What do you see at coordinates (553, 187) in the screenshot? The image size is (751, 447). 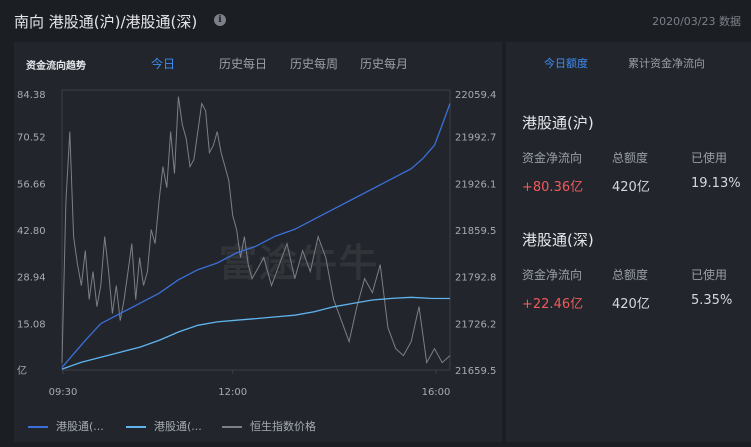 I see `flow-value-sh: +80.36亿` at bounding box center [553, 187].